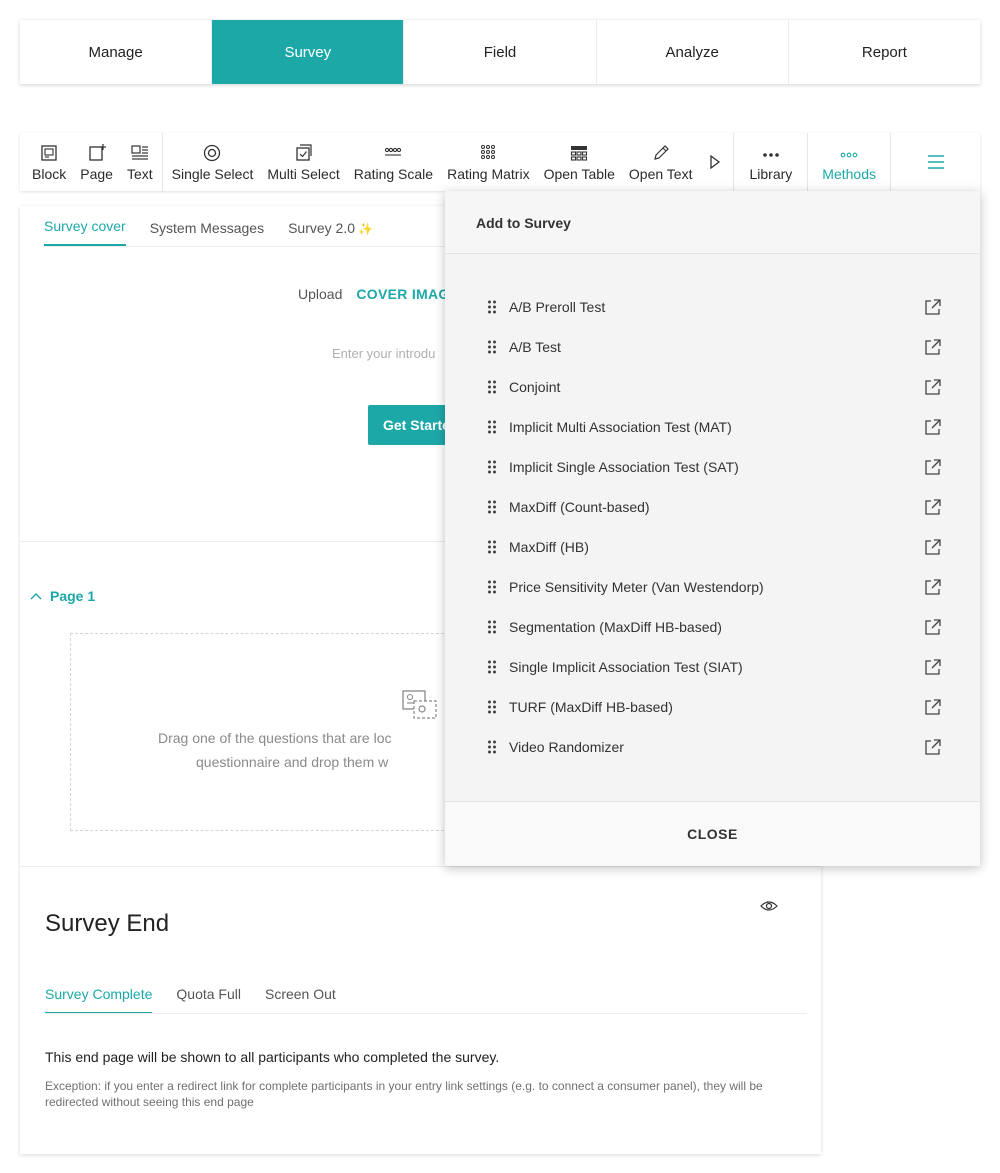  I want to click on toolbar-scroll-right-button, so click(715, 162).